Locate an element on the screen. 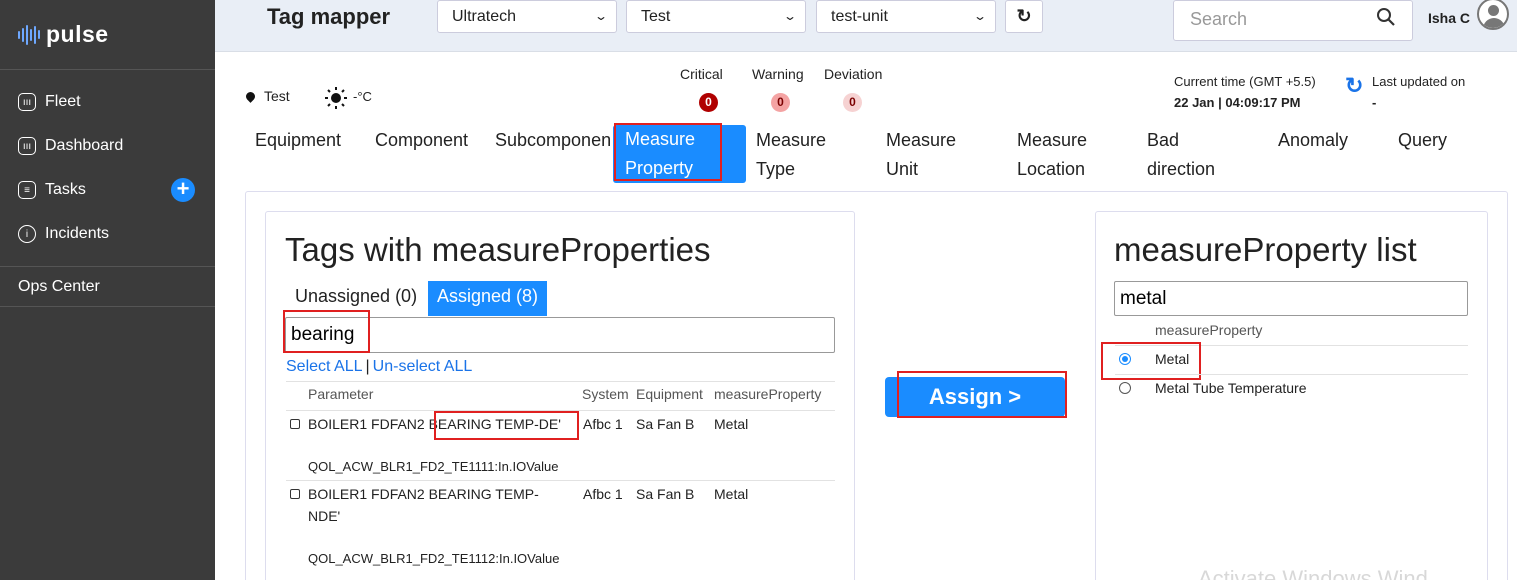  warning-label: Warning is located at coordinates (778, 74).